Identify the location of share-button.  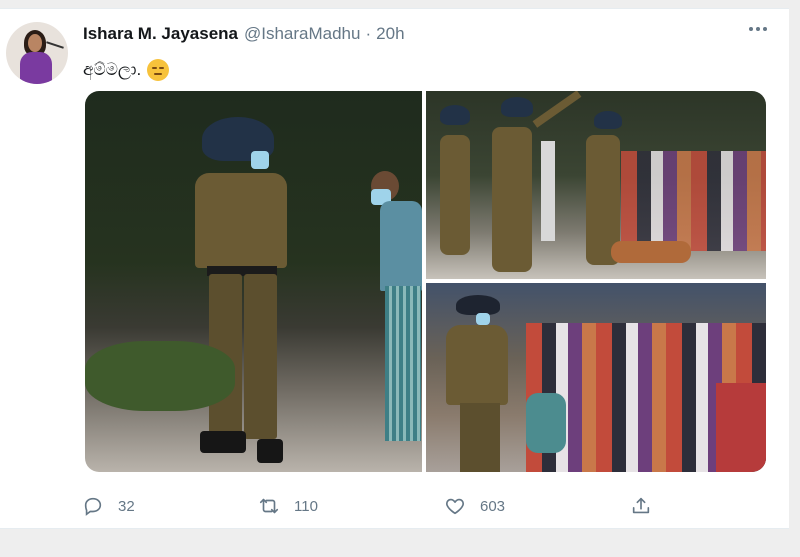
(641, 506).